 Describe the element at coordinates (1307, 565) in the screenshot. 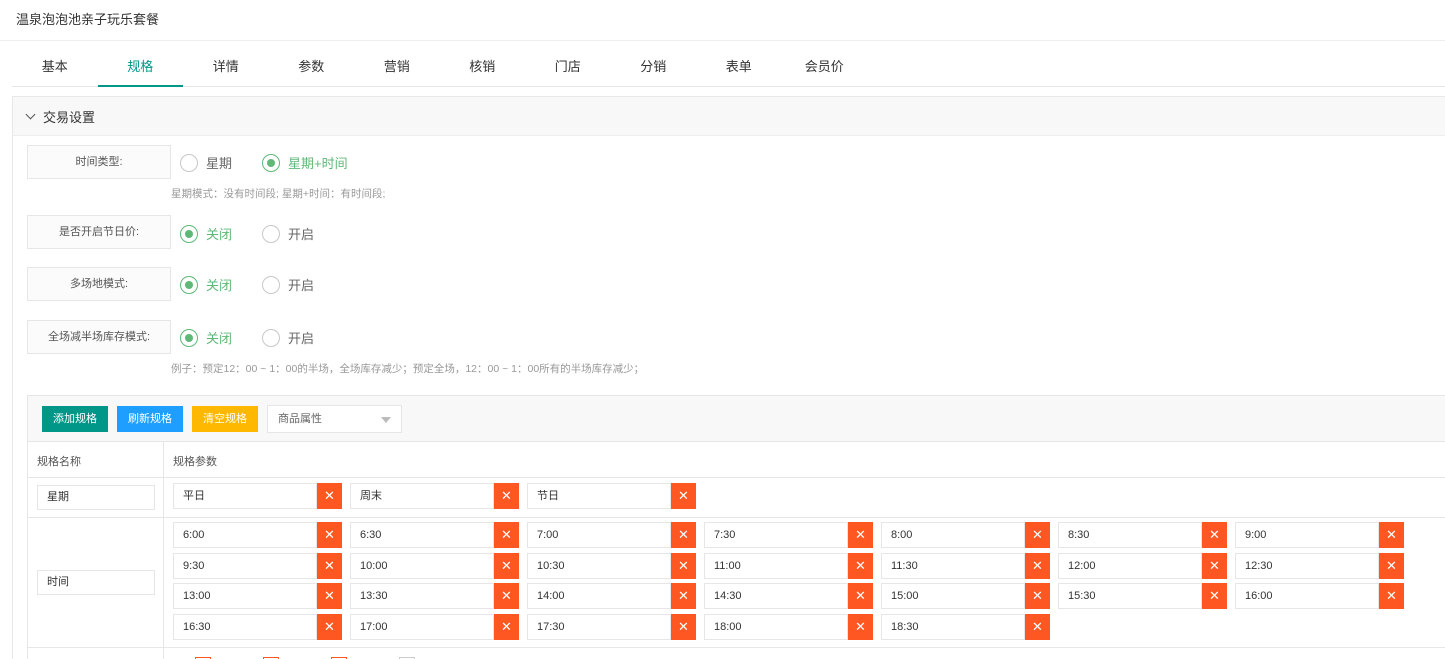

I see `spec-value-input: 12:30` at that location.